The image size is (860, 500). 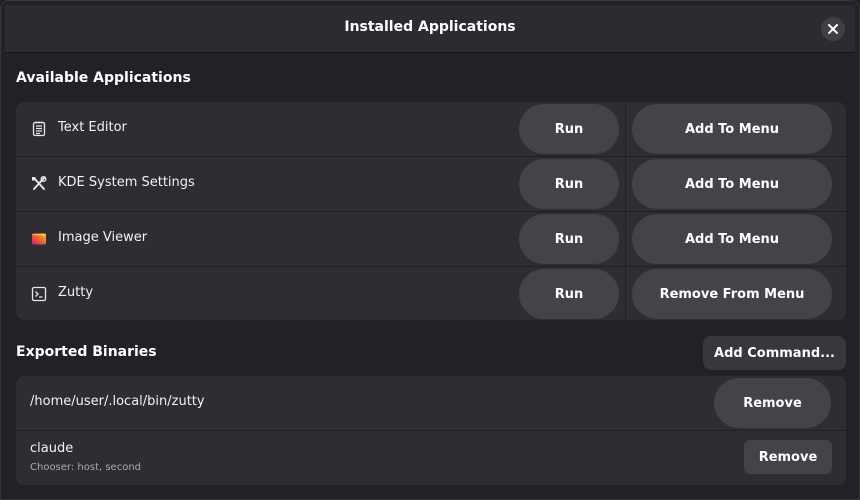 I want to click on binary-path: /home/user/.local/bin/zutty, so click(x=117, y=401).